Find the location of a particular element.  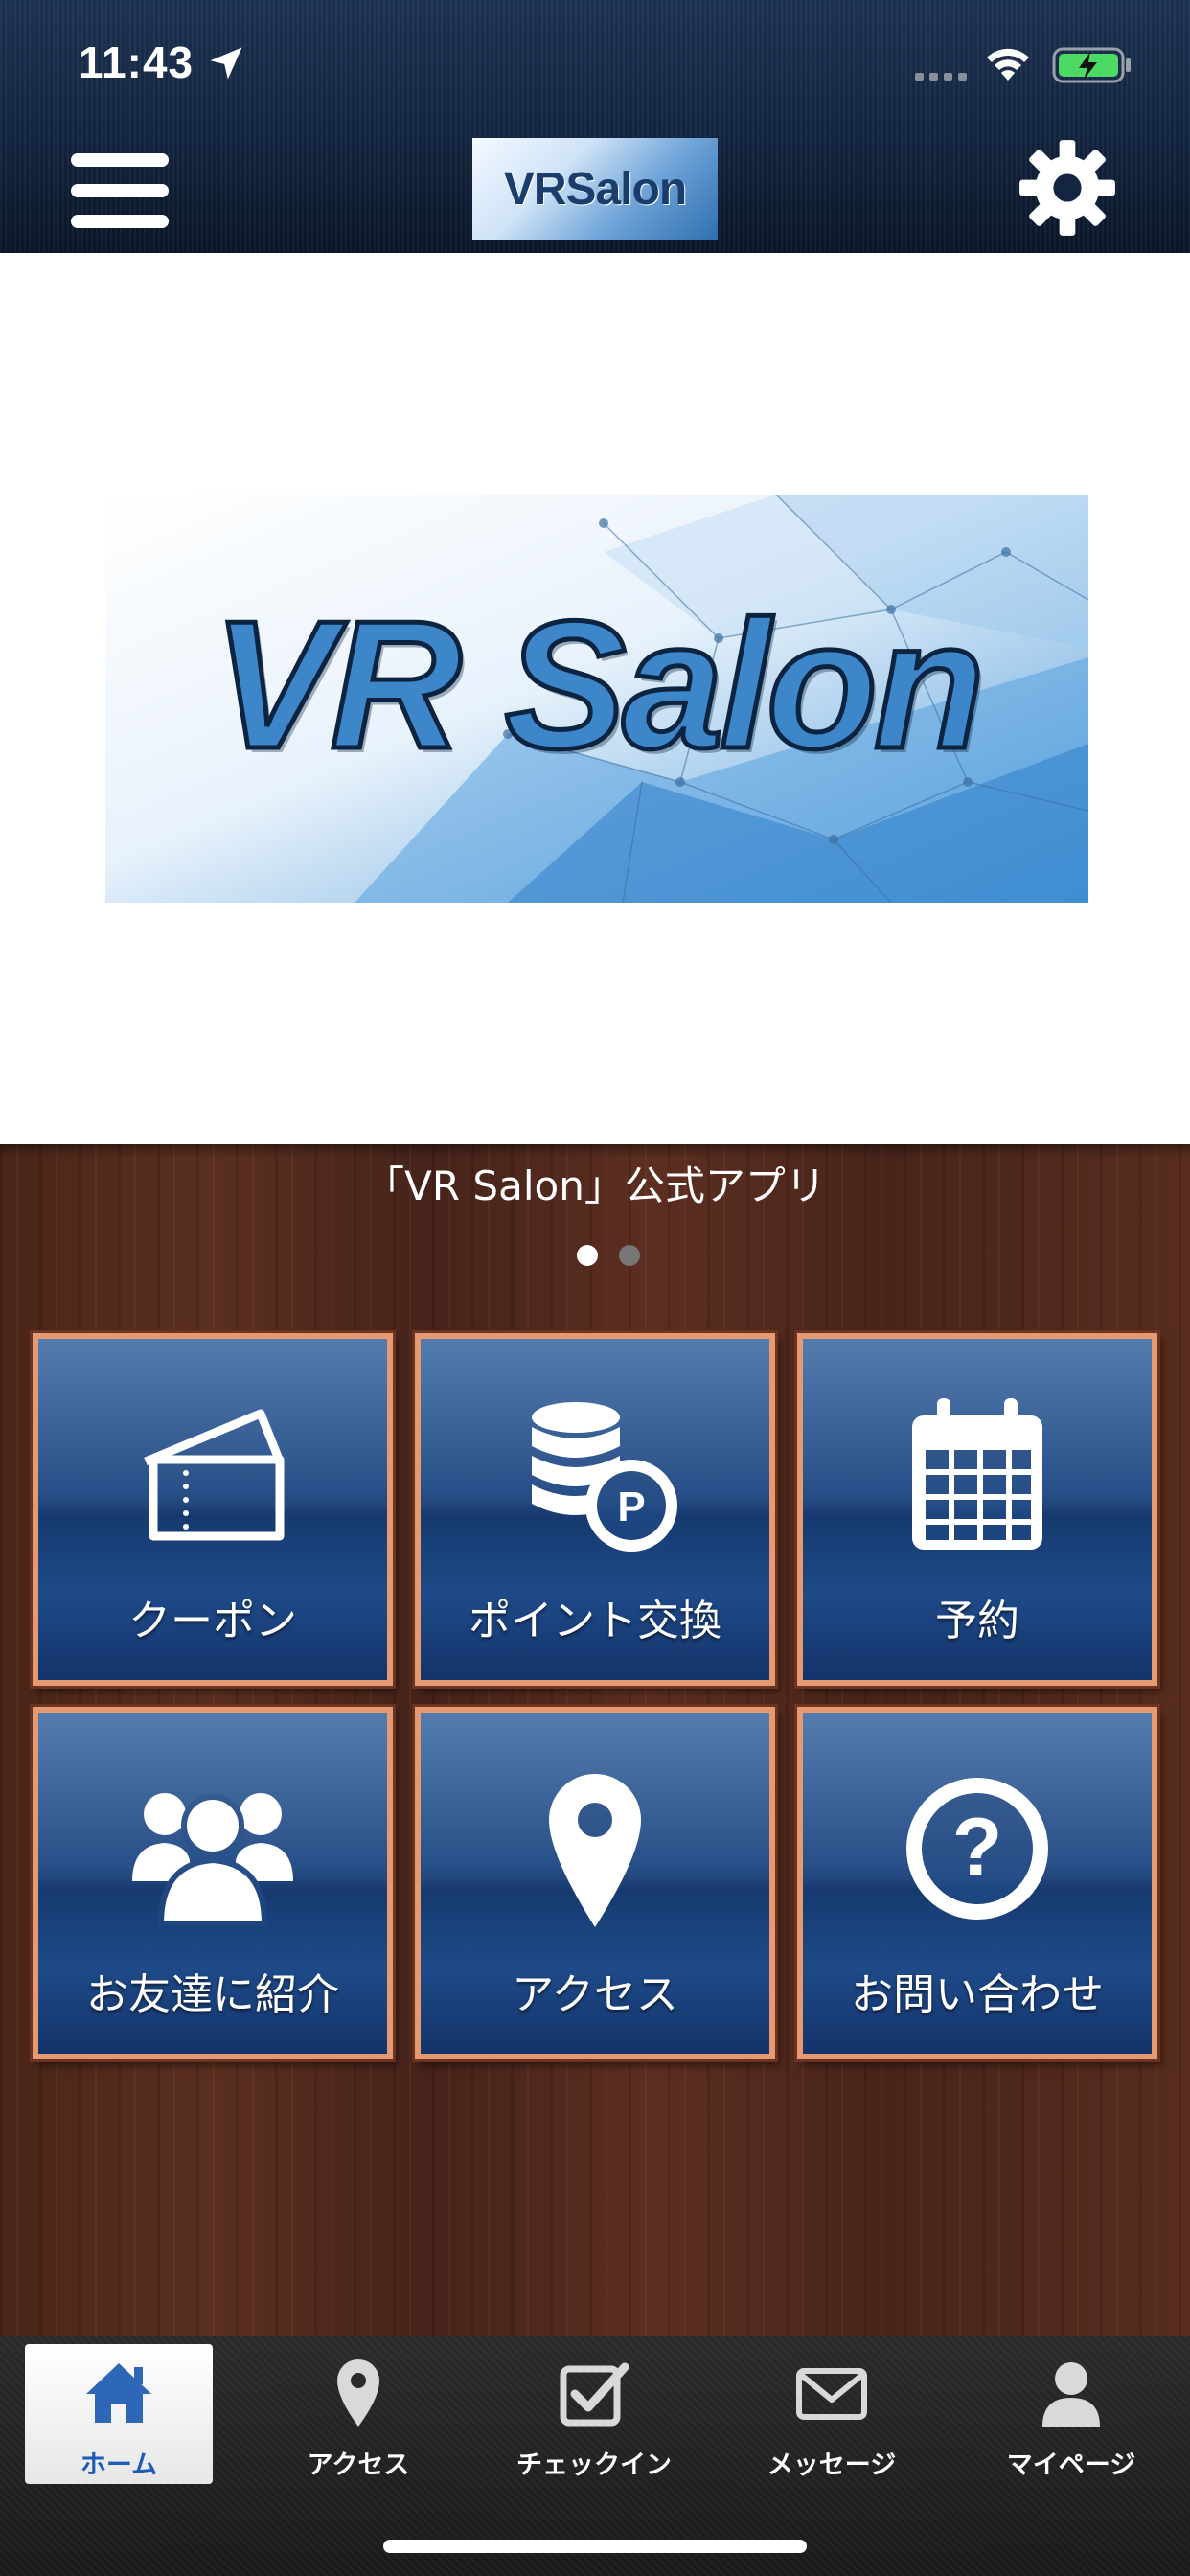

checkin-checkbox-icon is located at coordinates (594, 2394).